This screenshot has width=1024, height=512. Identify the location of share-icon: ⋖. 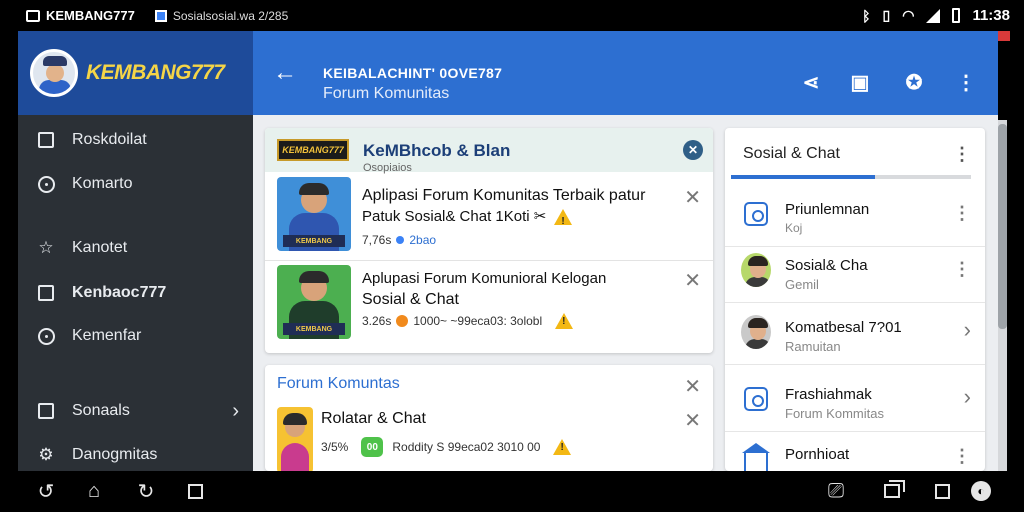
(811, 82).